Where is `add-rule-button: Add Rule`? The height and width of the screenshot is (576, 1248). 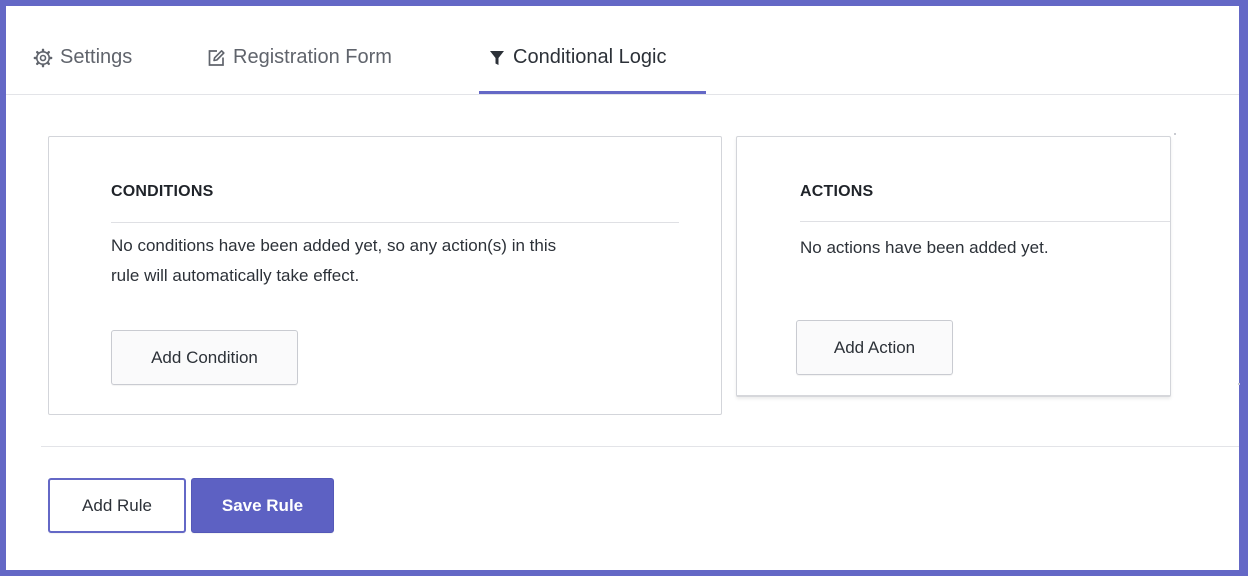 add-rule-button: Add Rule is located at coordinates (117, 505).